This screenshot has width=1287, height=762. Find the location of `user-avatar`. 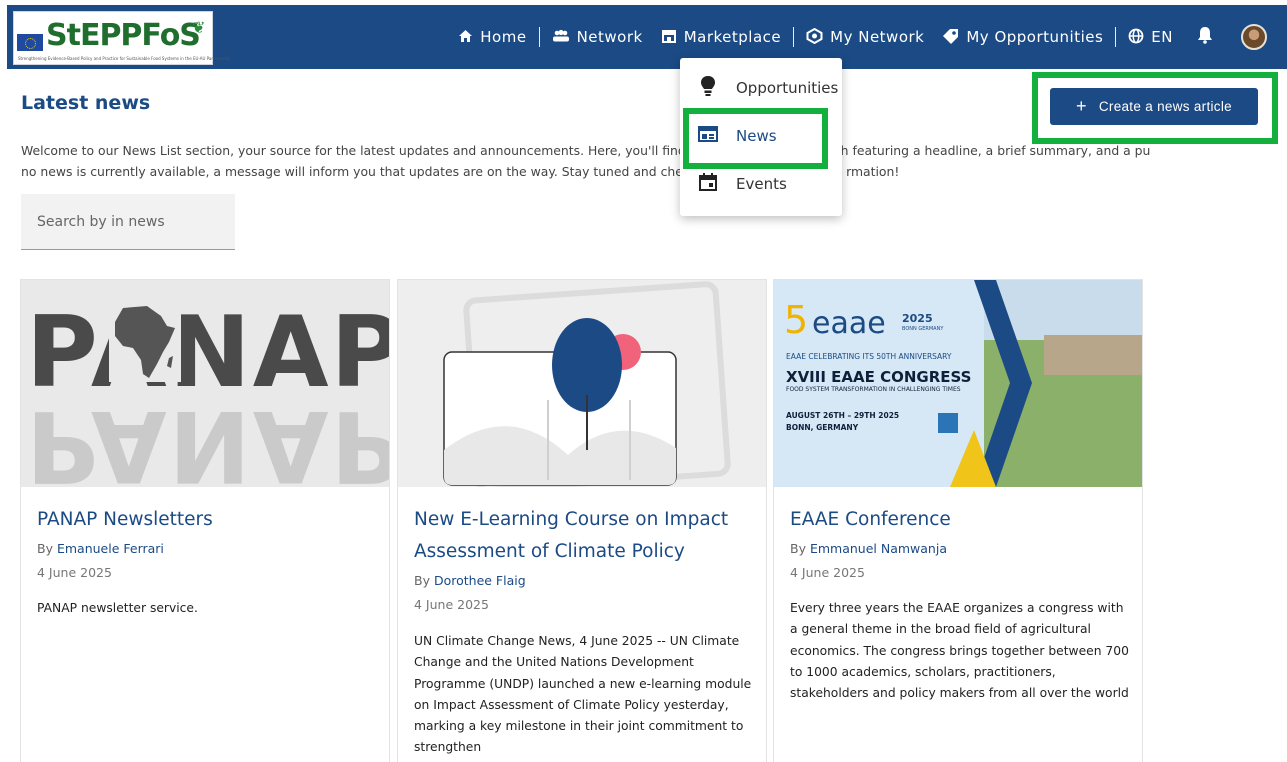

user-avatar is located at coordinates (1254, 37).